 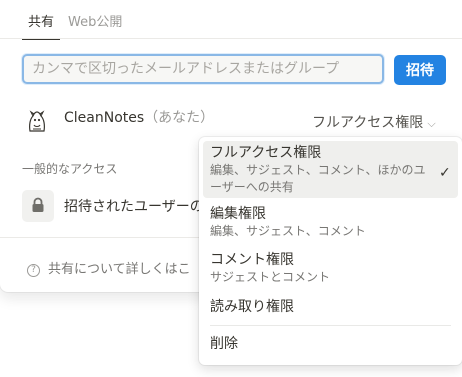 I want to click on menu-item-desc: ーザーへの共有, so click(x=252, y=187).